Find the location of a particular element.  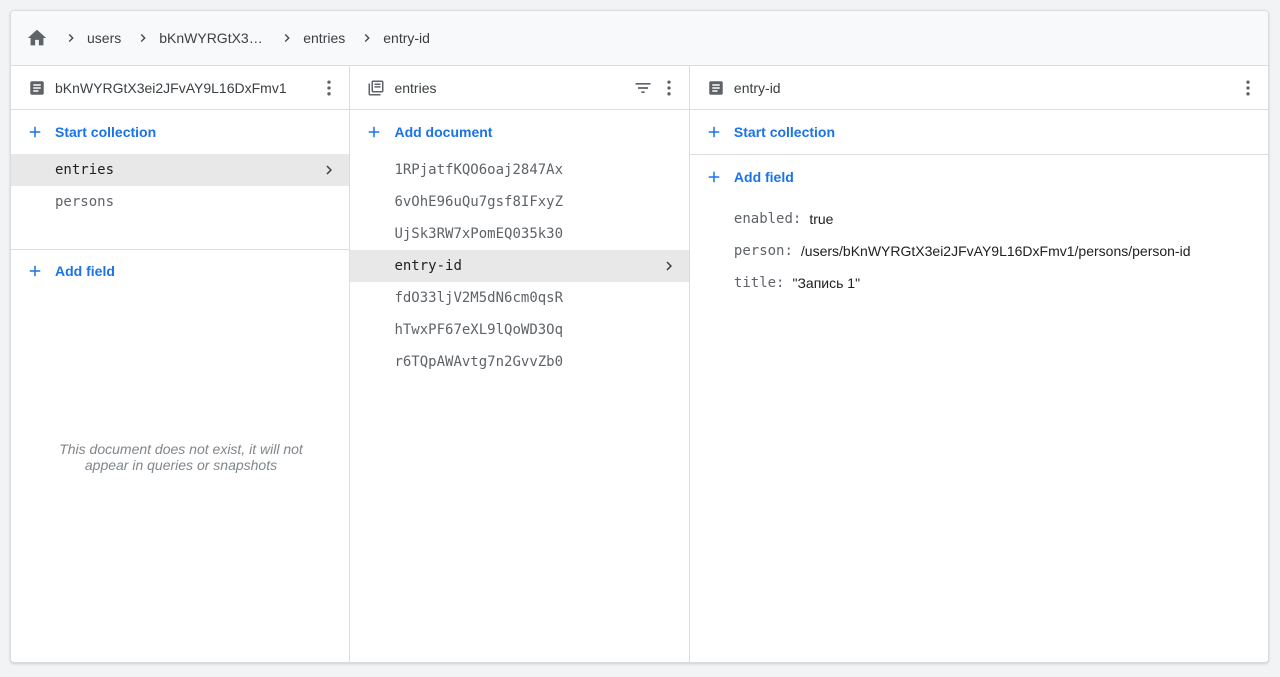

collection-label: entries is located at coordinates (85, 170).